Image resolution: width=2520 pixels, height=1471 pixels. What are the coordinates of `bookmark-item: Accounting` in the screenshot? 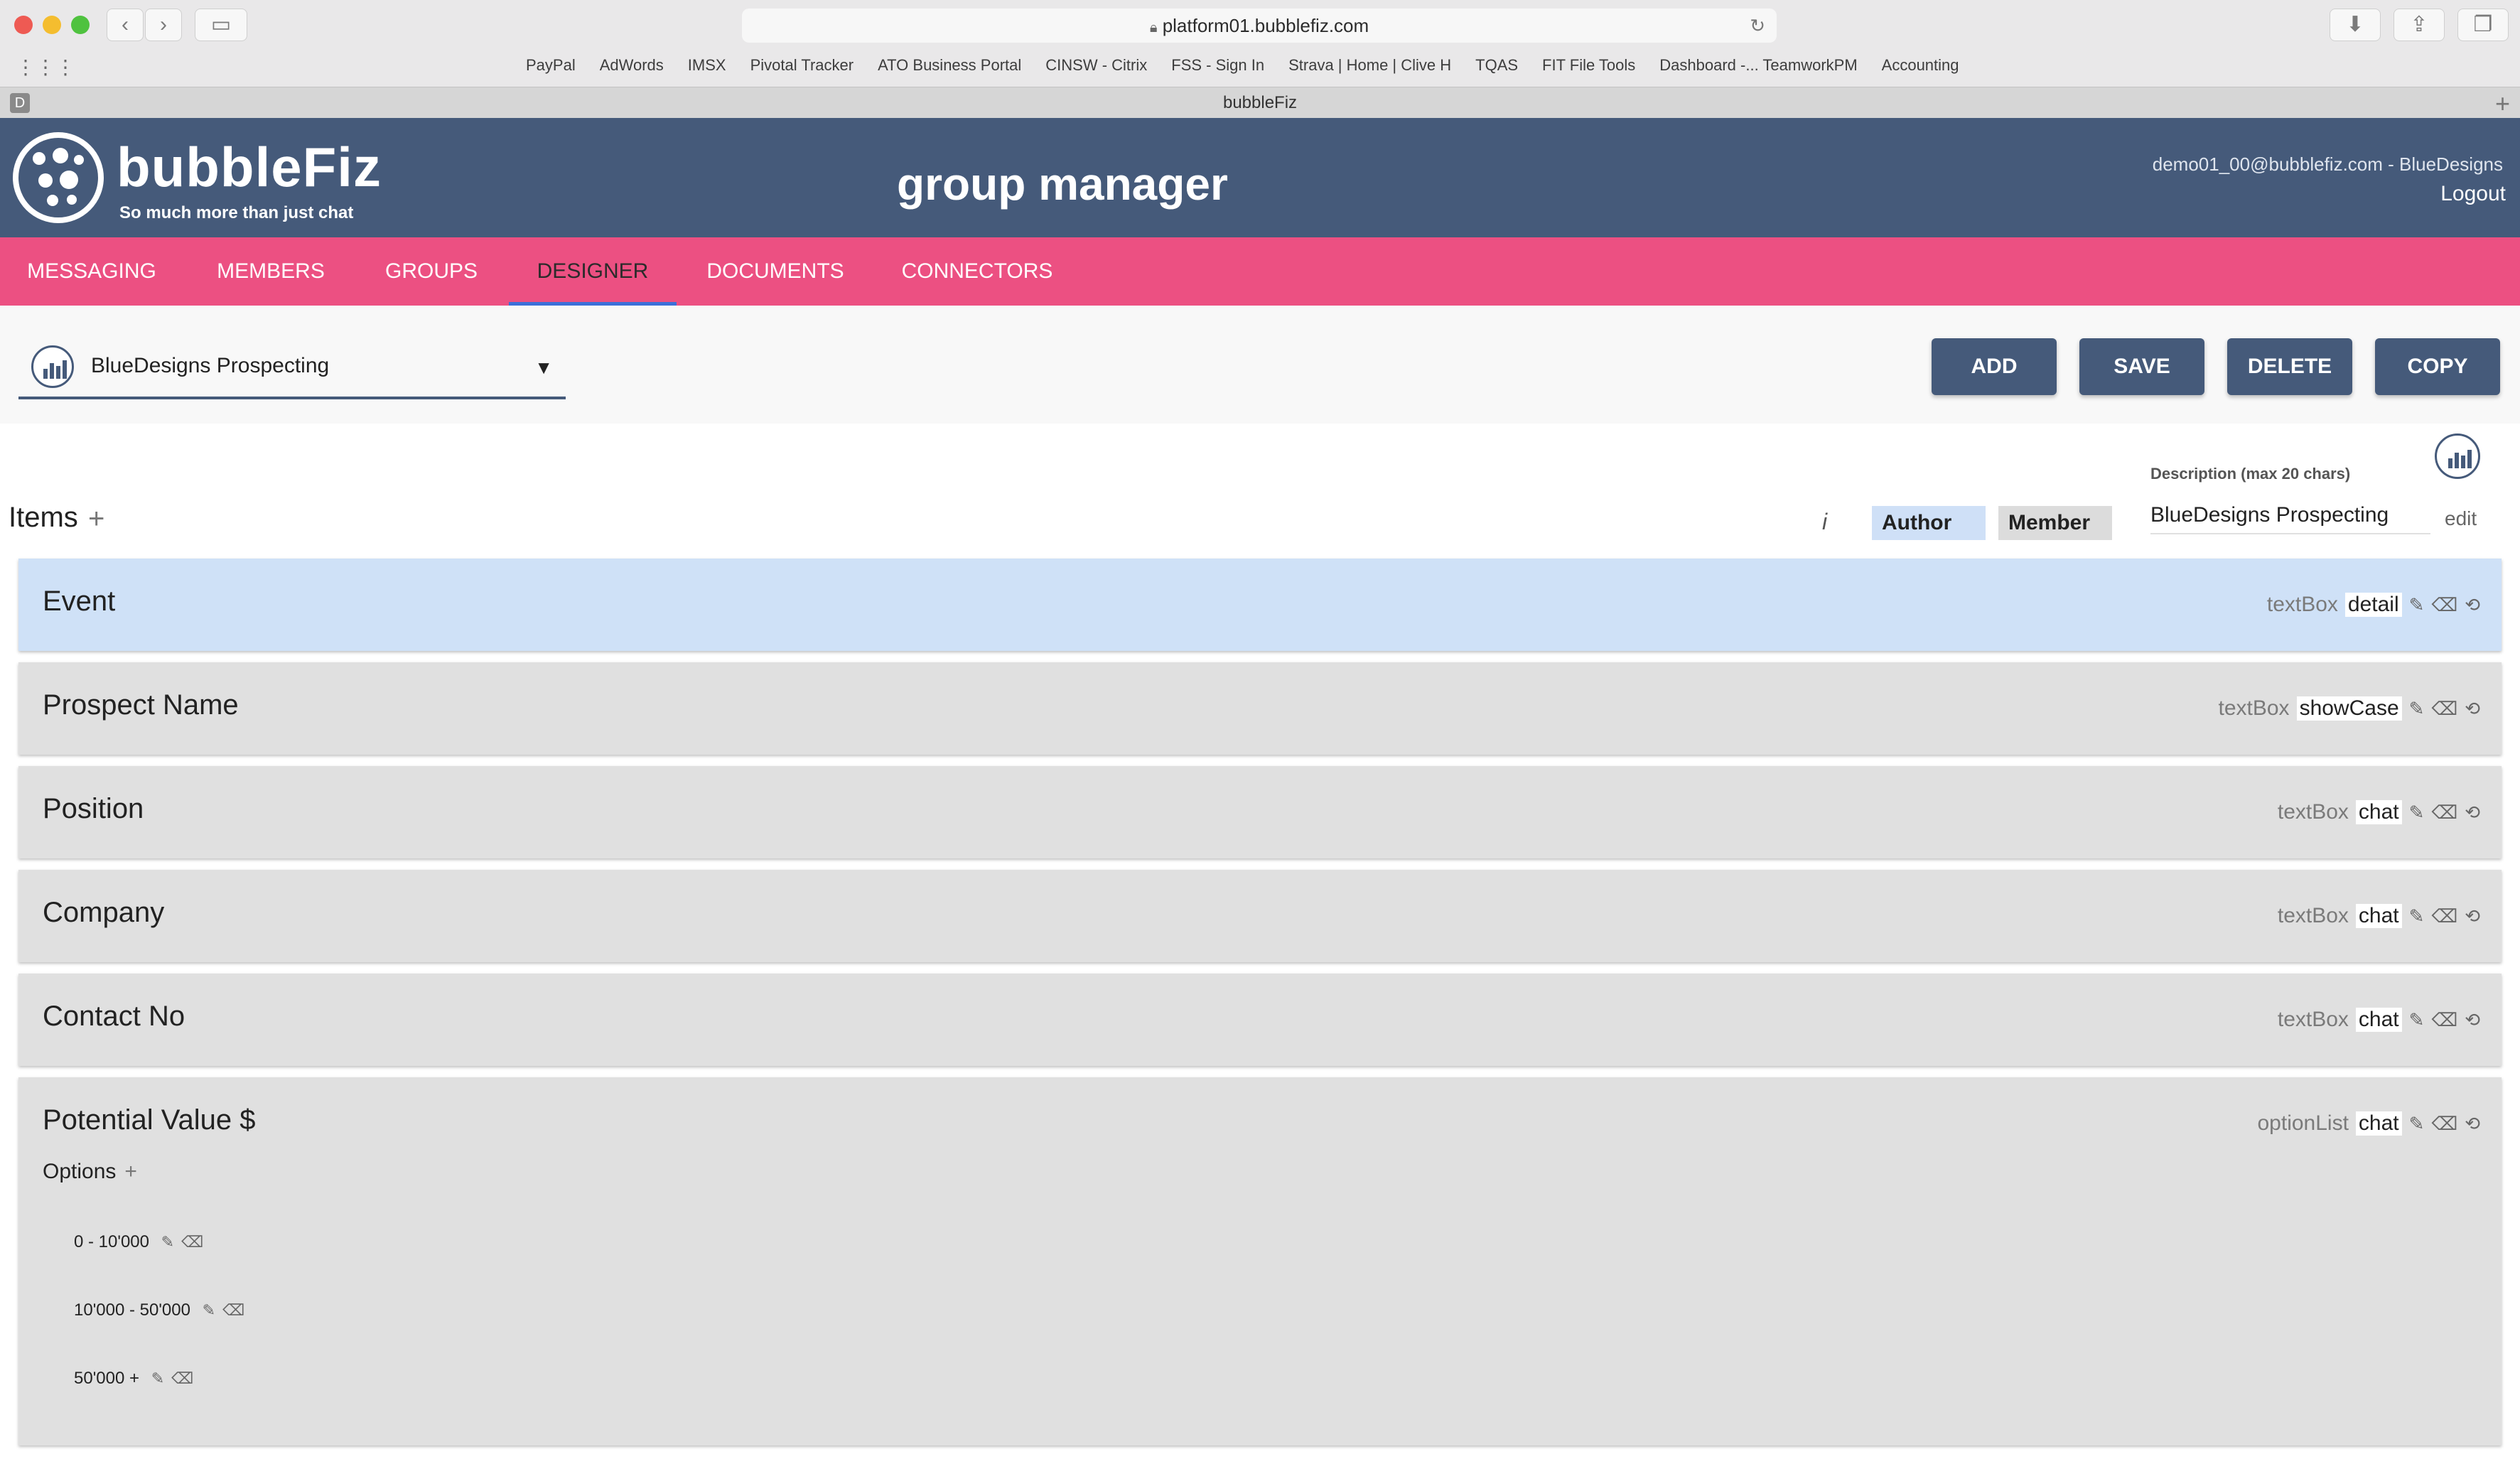 It's located at (1921, 68).